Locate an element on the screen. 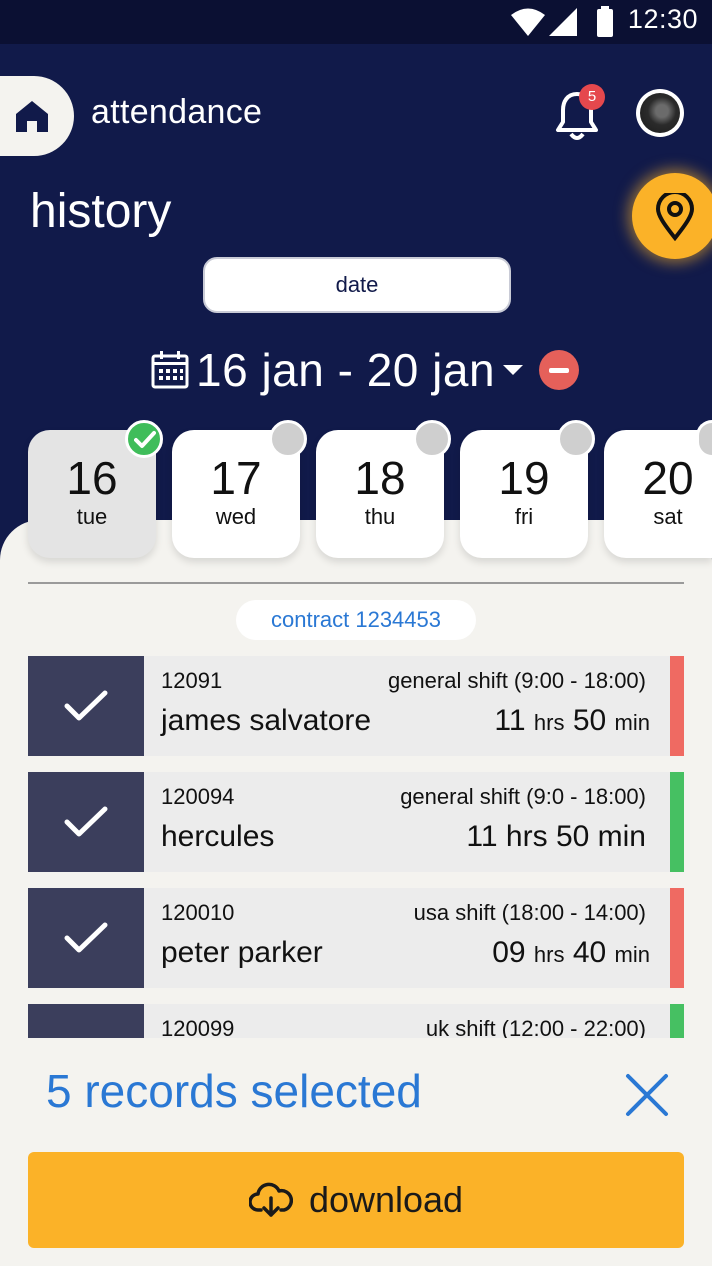 This screenshot has width=712, height=1266. day-name: thu is located at coordinates (380, 516).